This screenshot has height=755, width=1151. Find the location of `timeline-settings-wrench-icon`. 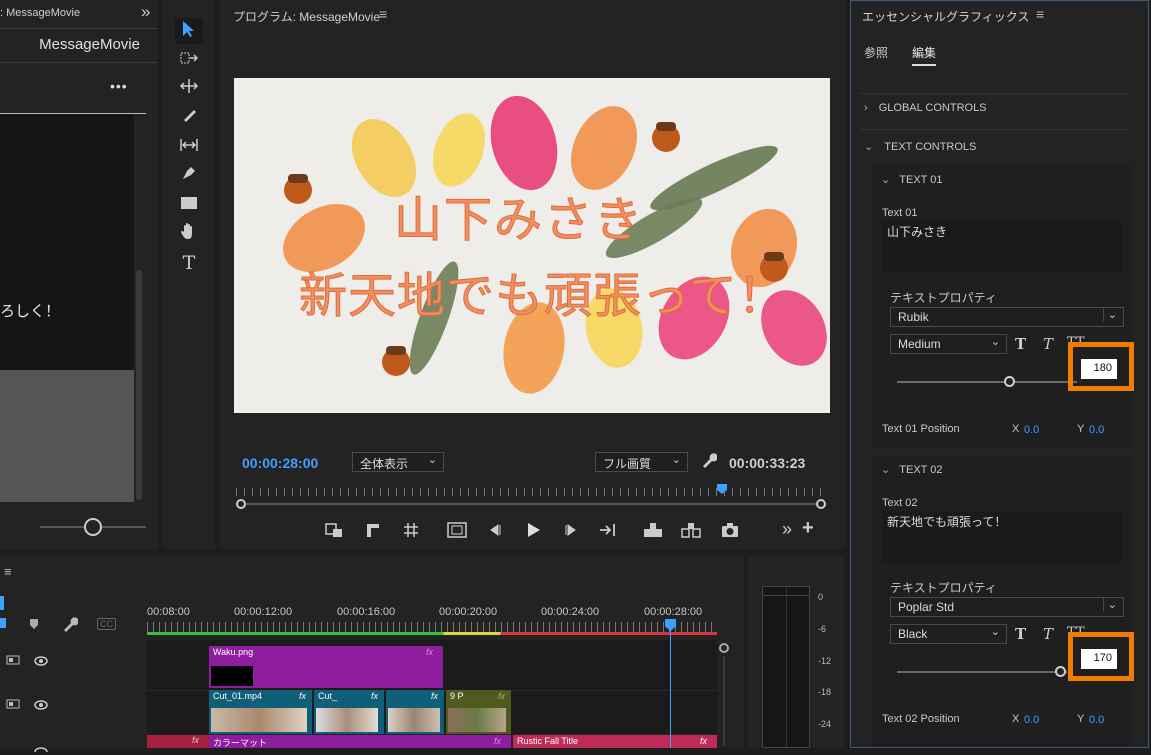

timeline-settings-wrench-icon is located at coordinates (70, 625).